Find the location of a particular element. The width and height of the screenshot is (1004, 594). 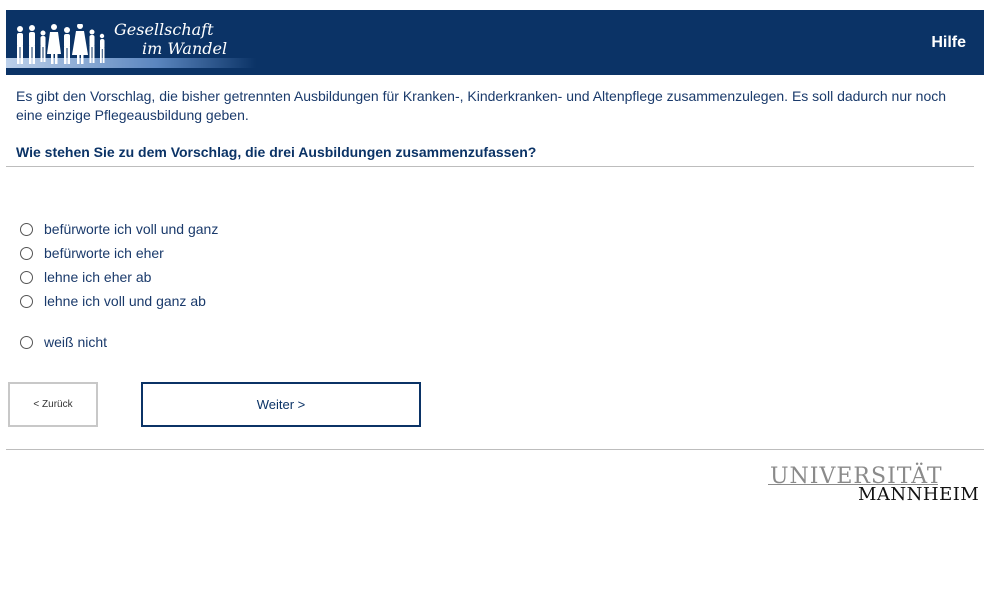

gesellschaft-im-wandel-logo: Gesellschaft im Wandel is located at coordinates (131, 42).